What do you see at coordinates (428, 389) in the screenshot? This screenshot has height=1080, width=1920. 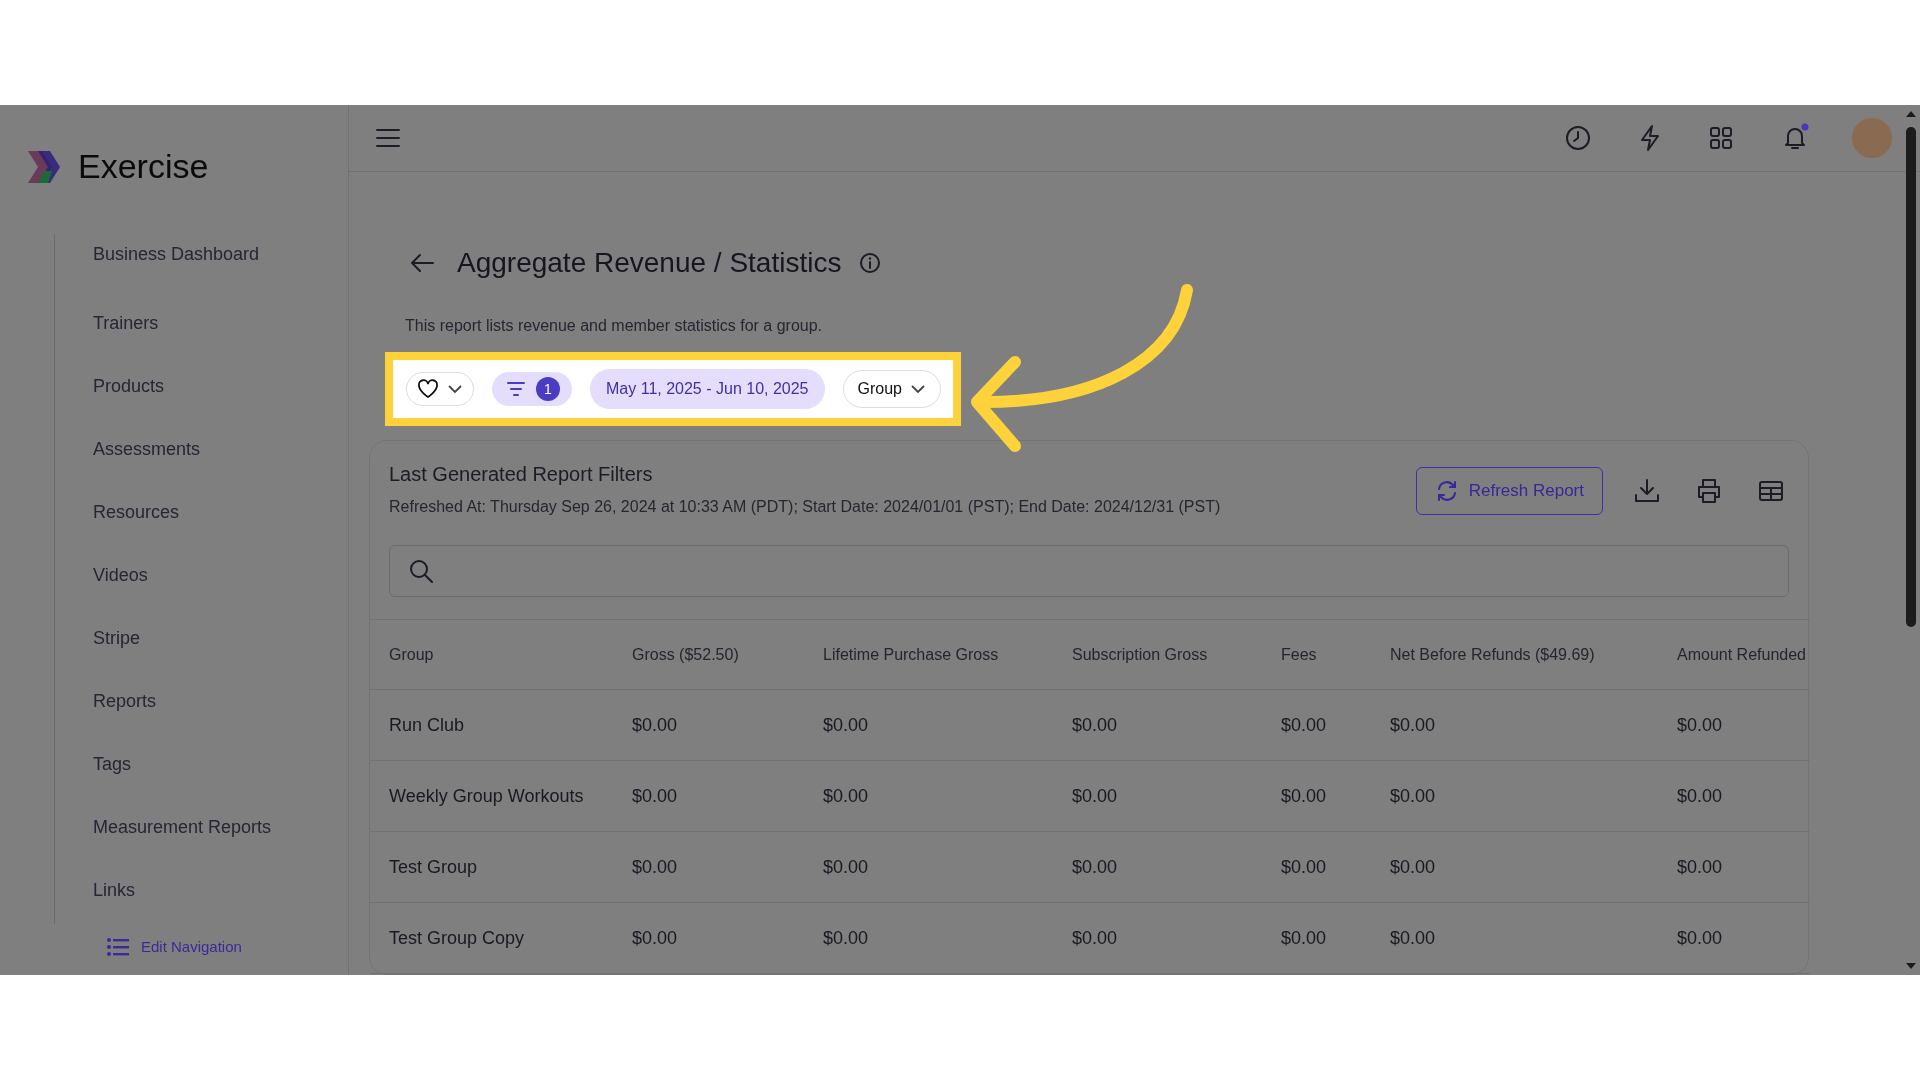 I see `heart-icon` at bounding box center [428, 389].